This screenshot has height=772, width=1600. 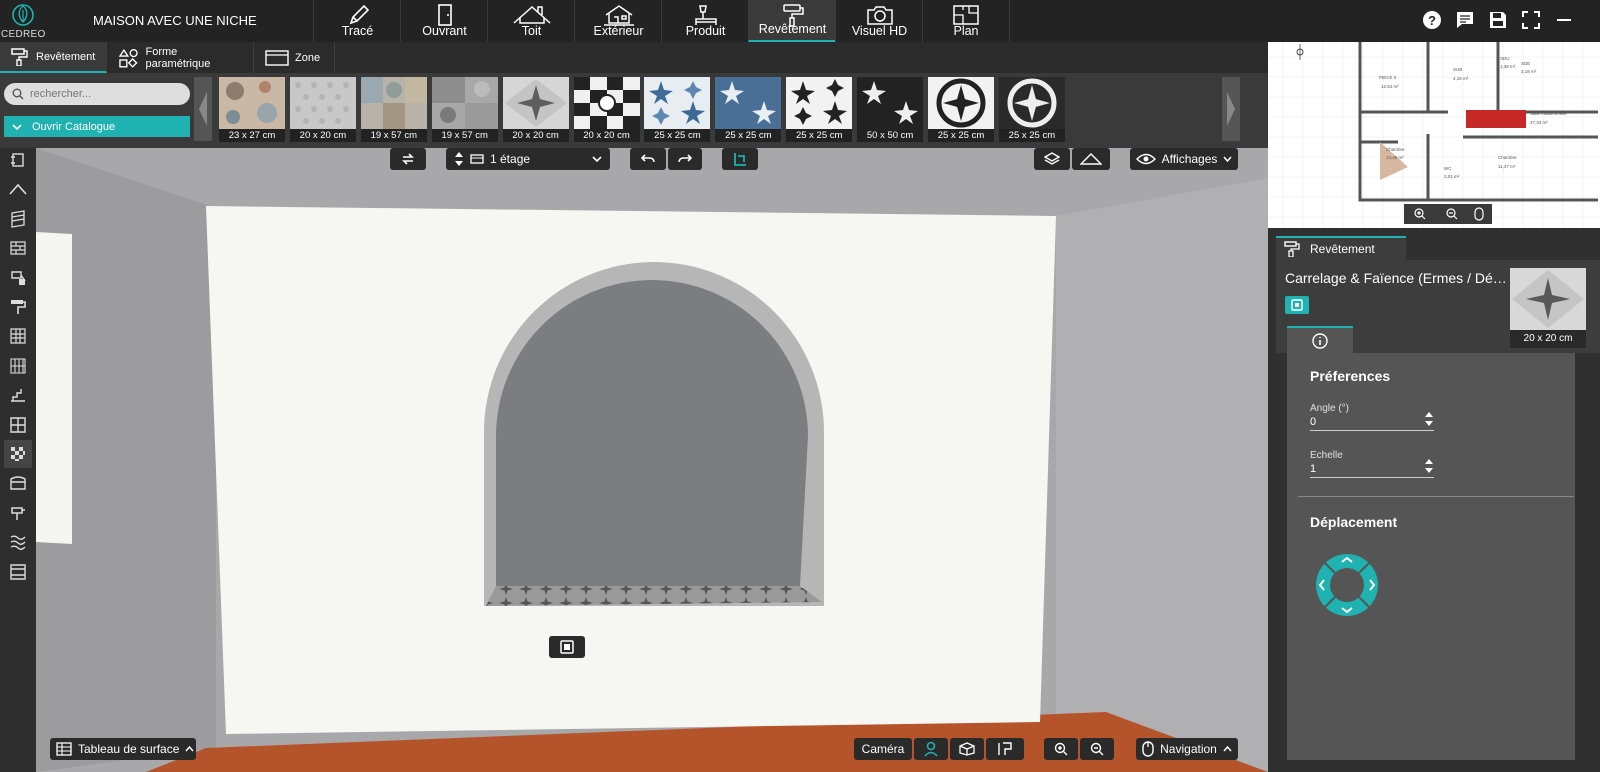 I want to click on thumb-size-label: 50 x 50 cm, so click(x=890, y=135).